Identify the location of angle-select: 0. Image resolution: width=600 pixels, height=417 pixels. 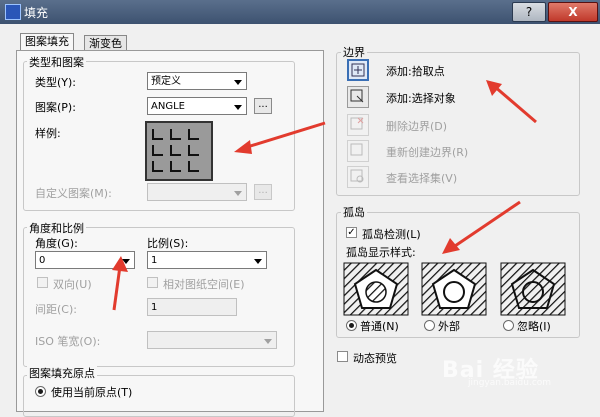
(85, 260).